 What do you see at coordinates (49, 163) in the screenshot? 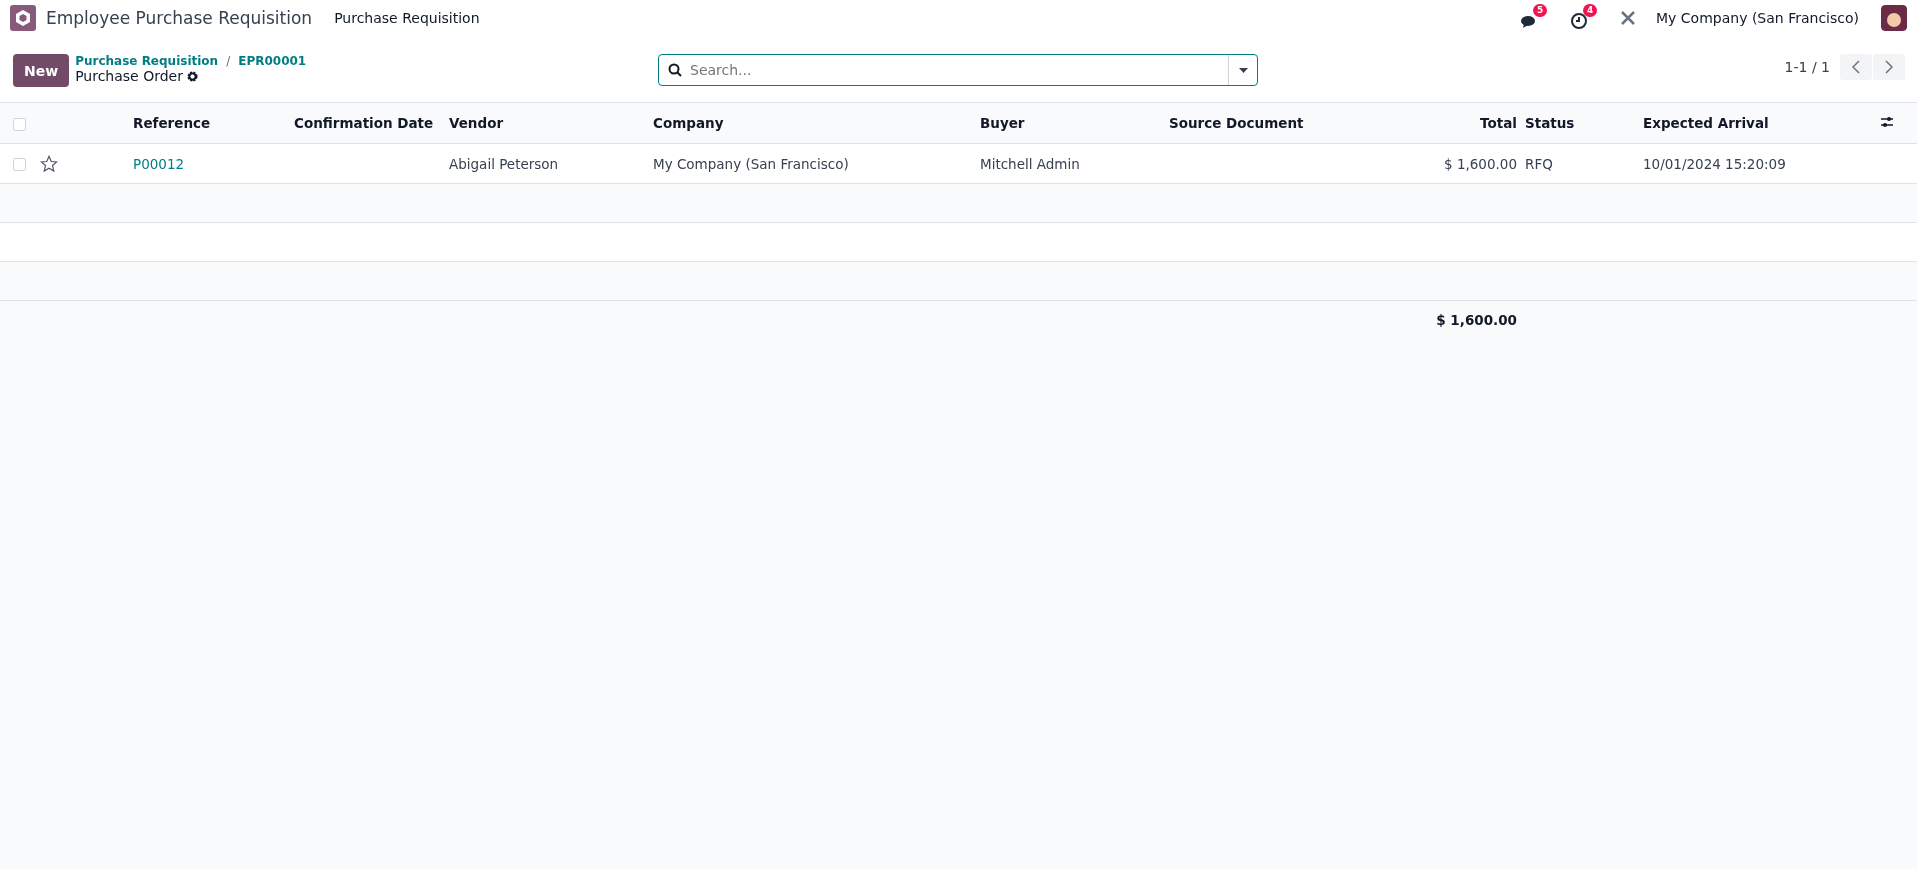
I see `star-icon` at bounding box center [49, 163].